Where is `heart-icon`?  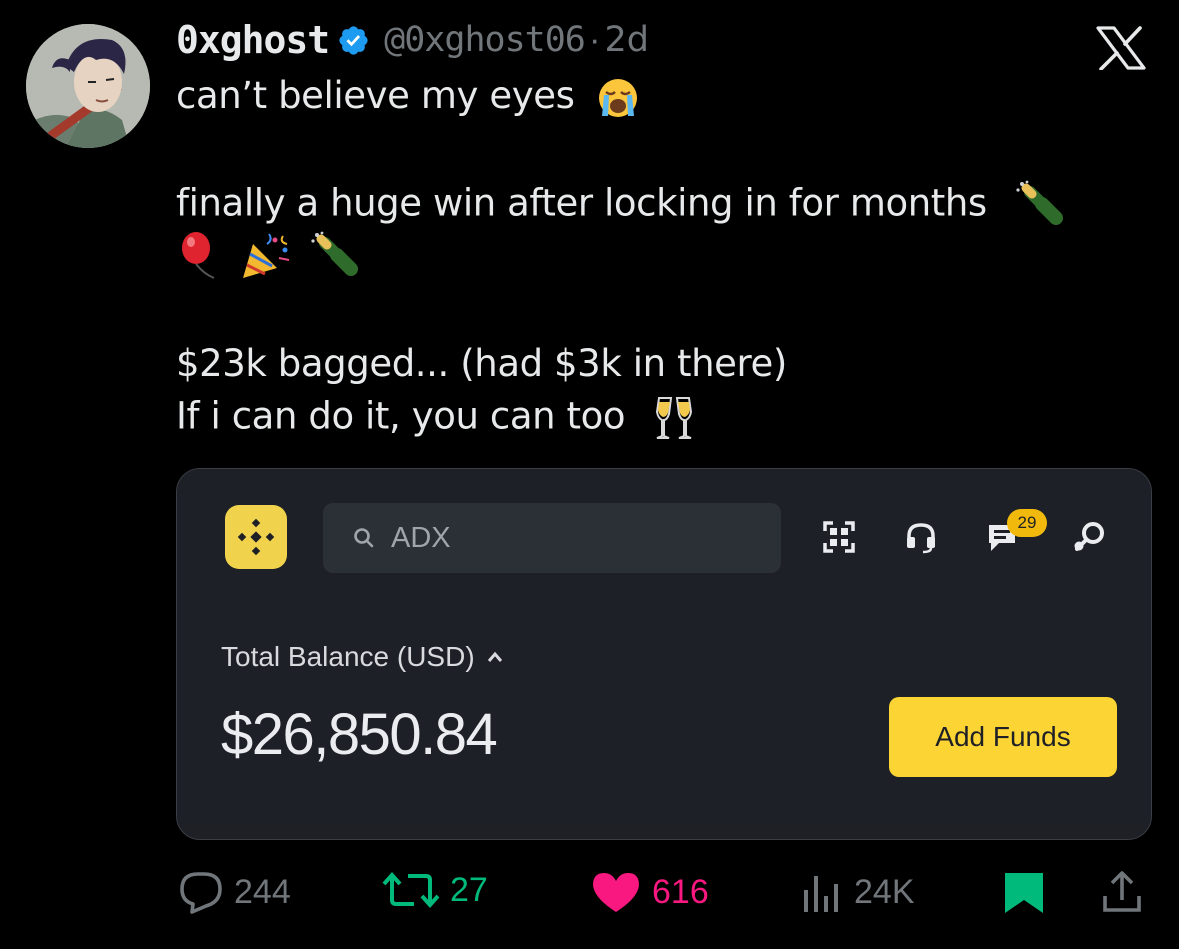
heart-icon is located at coordinates (616, 892).